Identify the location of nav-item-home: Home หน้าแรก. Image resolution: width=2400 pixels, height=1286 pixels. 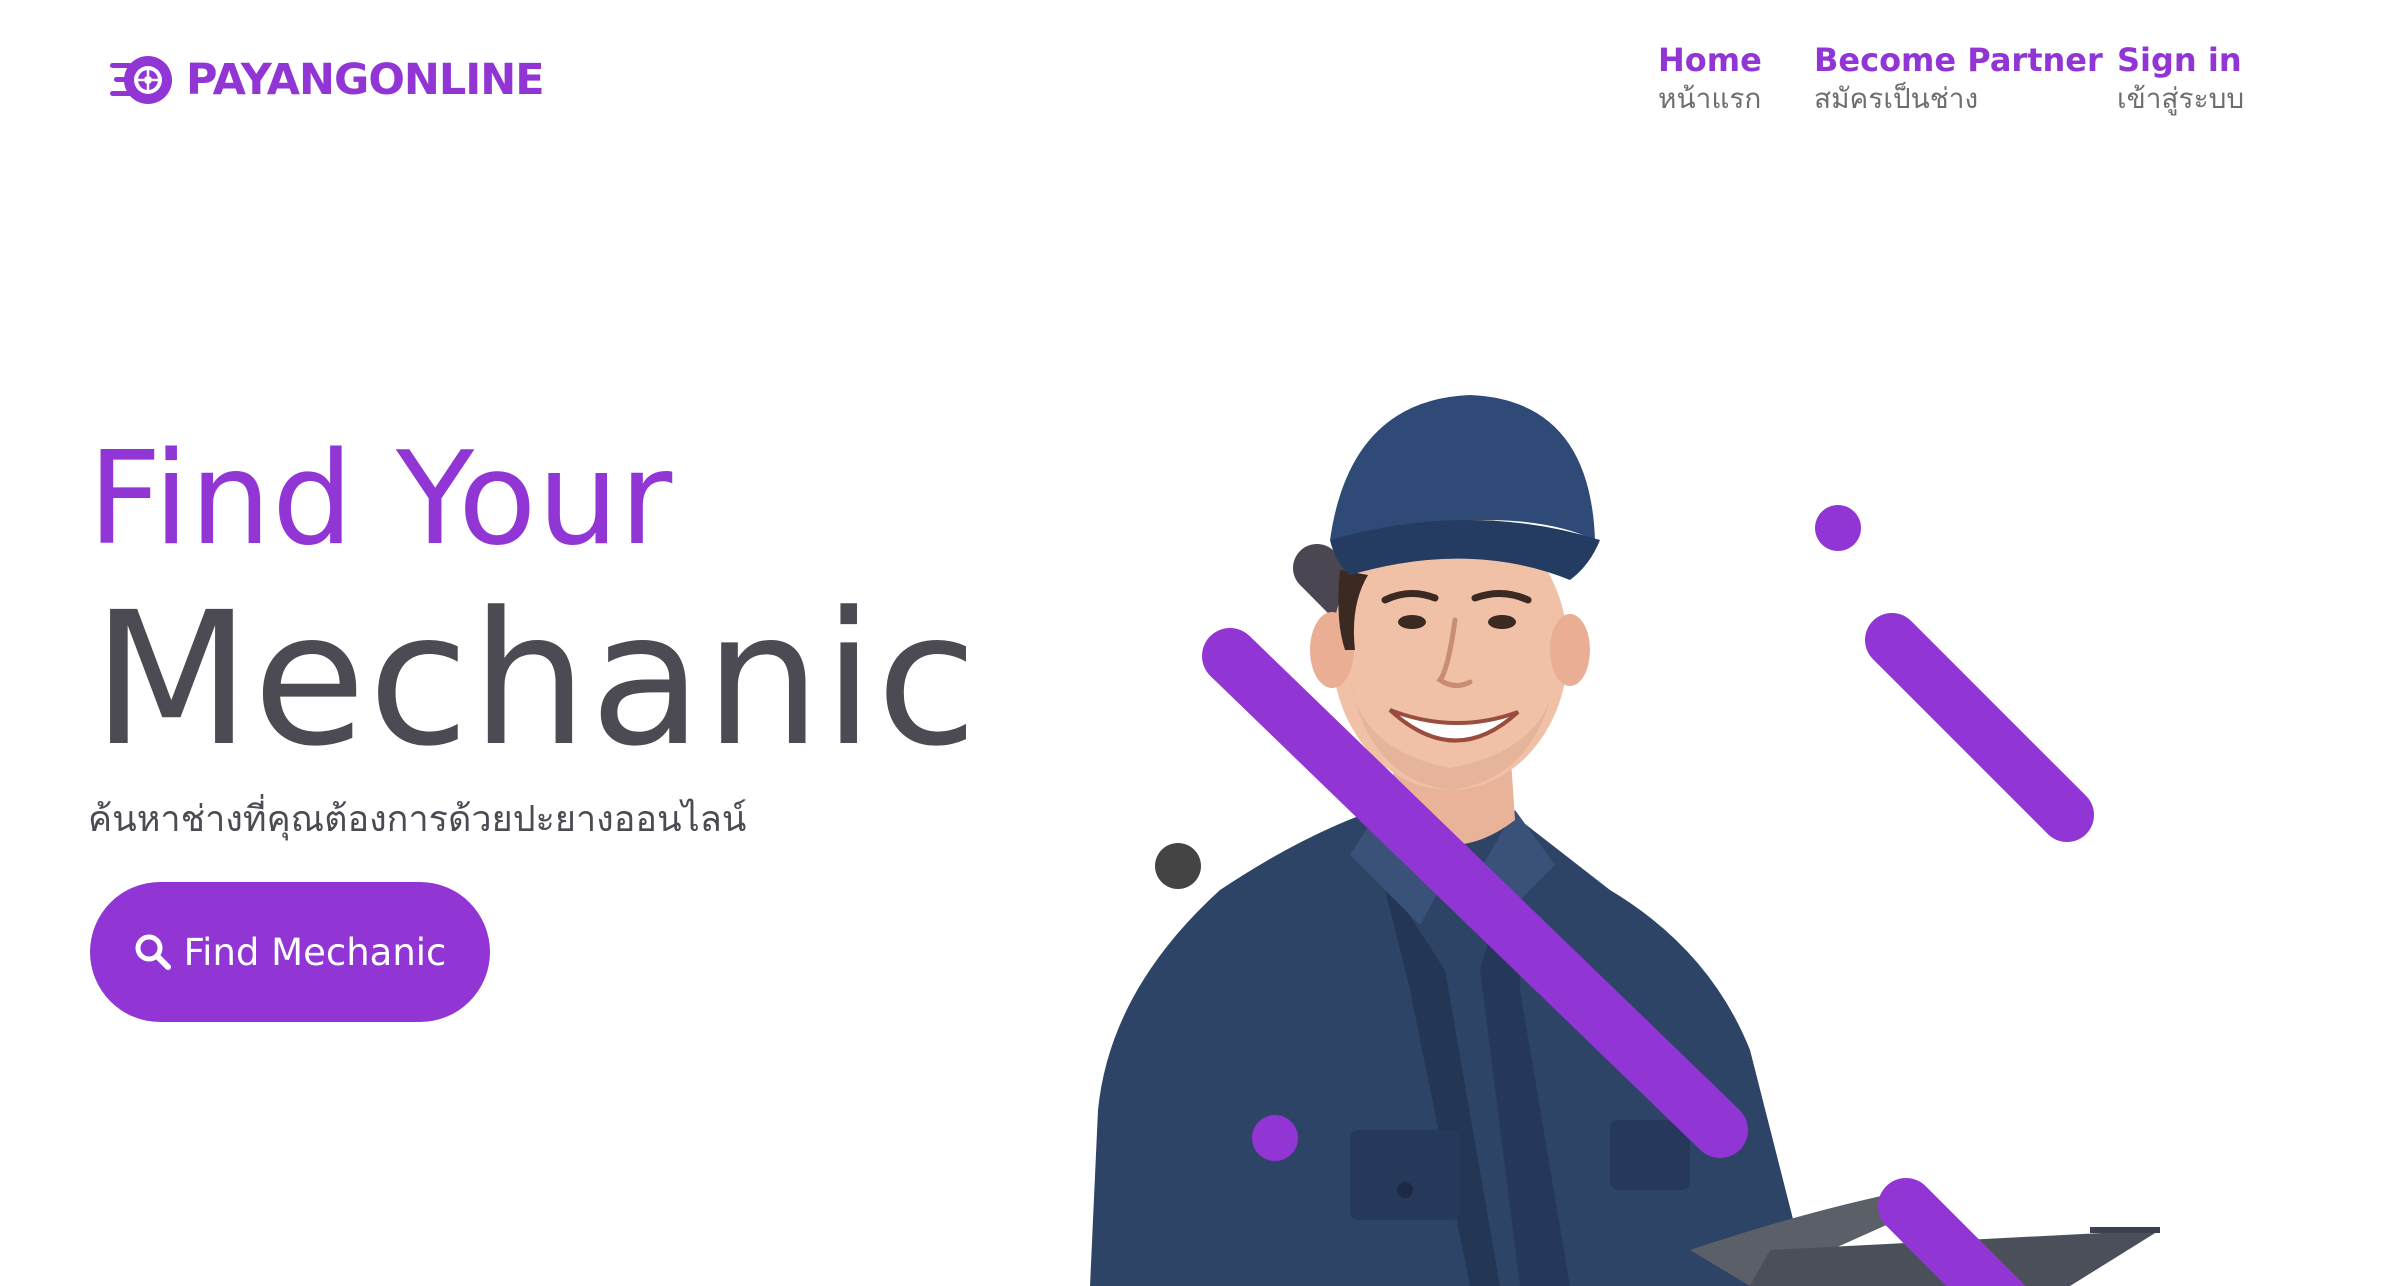
(1710, 79).